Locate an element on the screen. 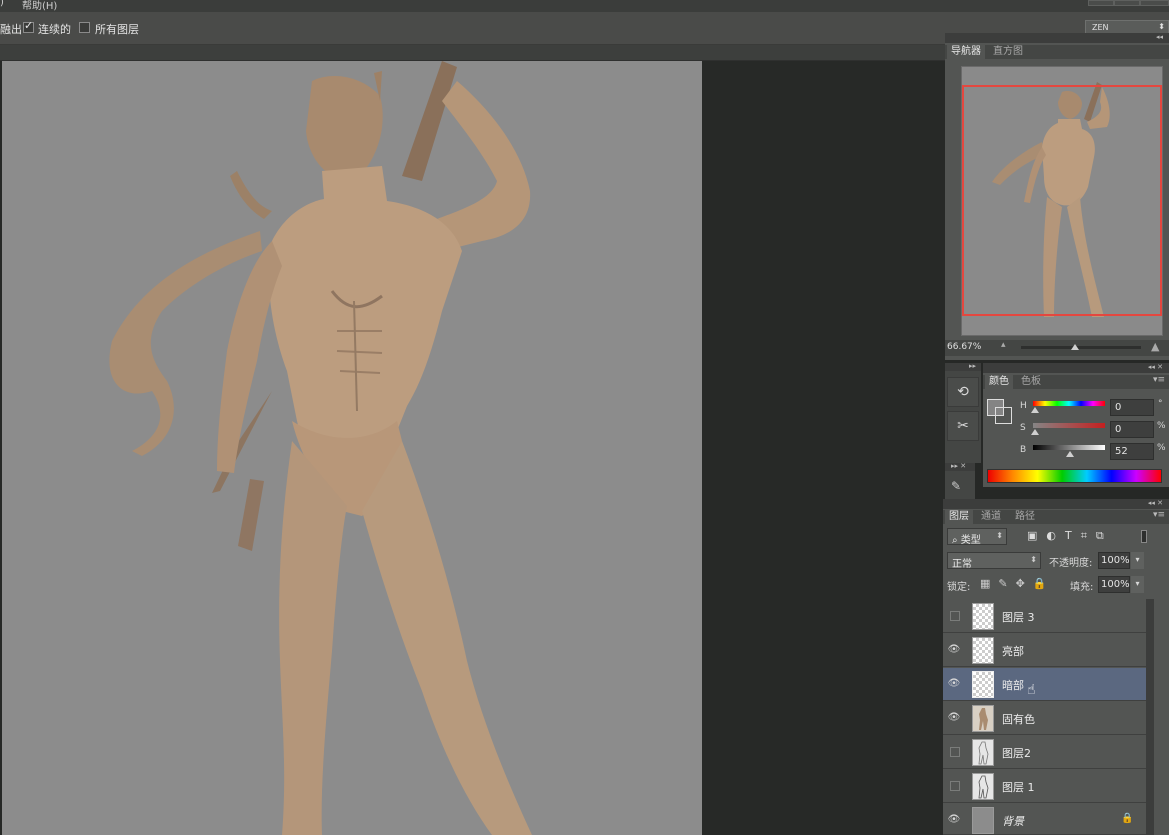 The height and width of the screenshot is (835, 1169). opacity-label: 不透明度: is located at coordinates (1071, 563).